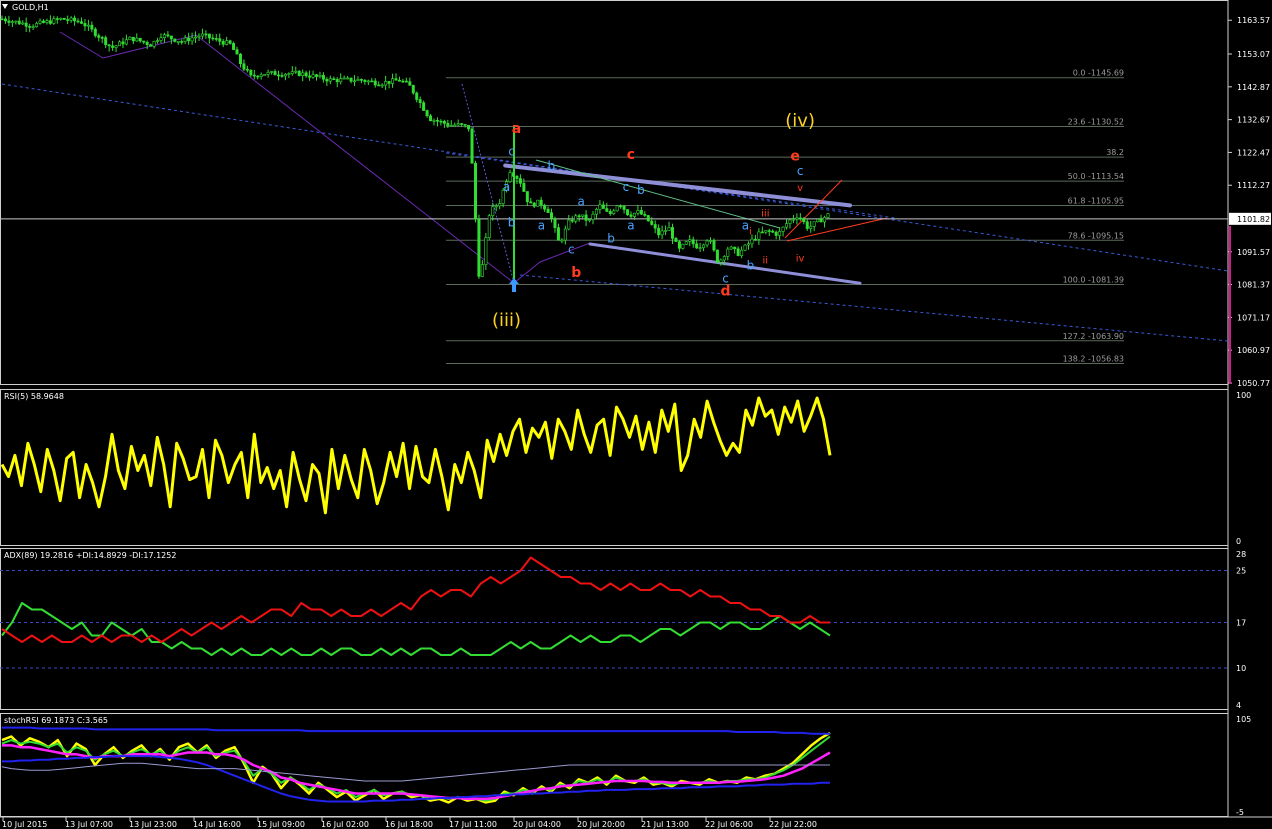 Image resolution: width=1272 pixels, height=829 pixels. What do you see at coordinates (725, 291) in the screenshot?
I see `wave-label-5: d` at bounding box center [725, 291].